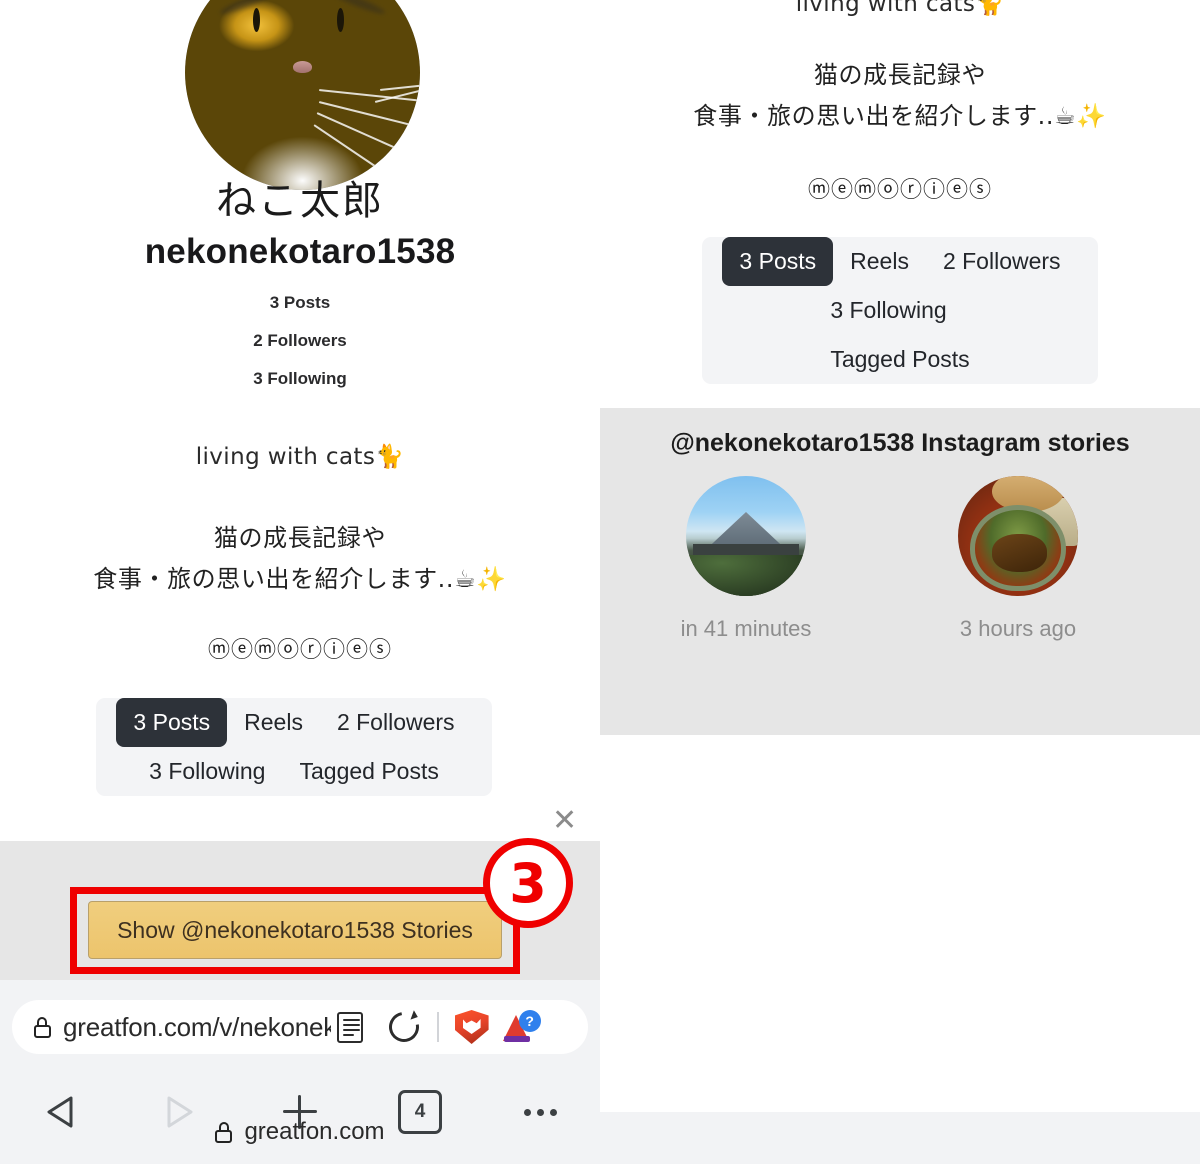  Describe the element at coordinates (900, 96) in the screenshot. I see `right-bio-line-2: 猫の成長記録や 食事・旅の思い出を紹介します..☕✨` at that location.